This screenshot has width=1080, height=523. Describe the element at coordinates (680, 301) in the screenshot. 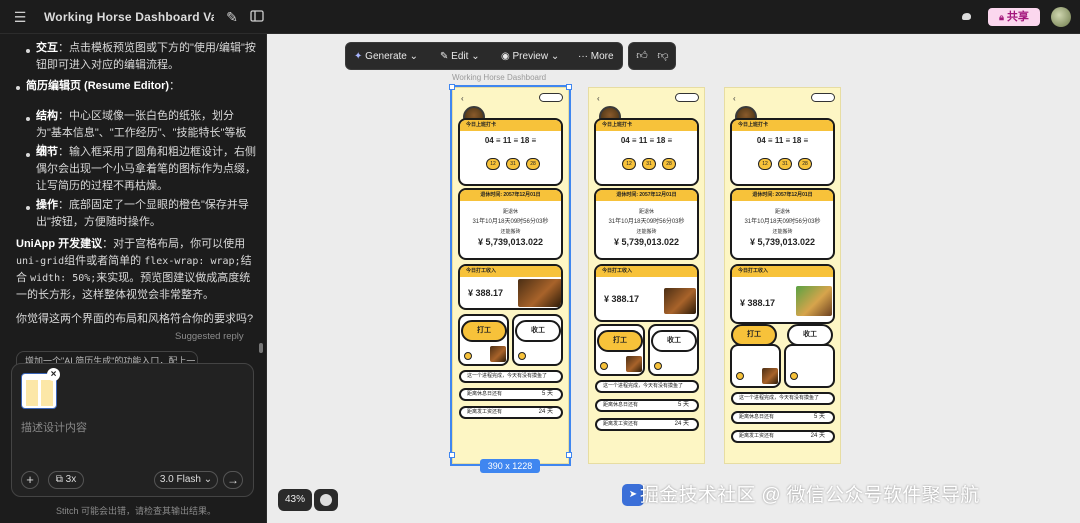

I see `horse-cart-image` at that location.